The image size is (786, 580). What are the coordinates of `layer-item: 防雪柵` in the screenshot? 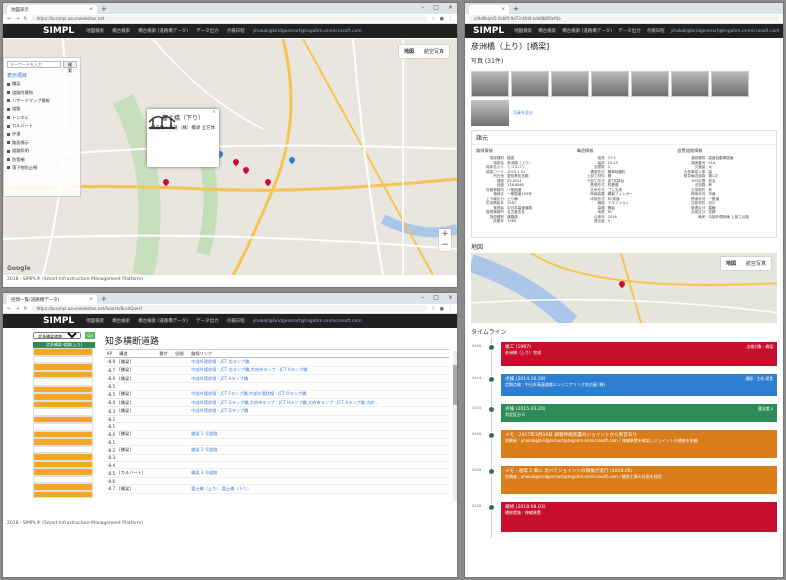 It's located at (42, 159).